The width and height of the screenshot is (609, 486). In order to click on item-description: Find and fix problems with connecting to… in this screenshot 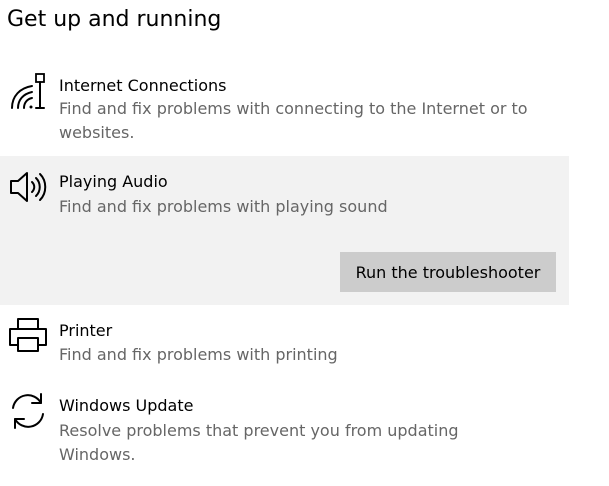, I will do `click(293, 120)`.